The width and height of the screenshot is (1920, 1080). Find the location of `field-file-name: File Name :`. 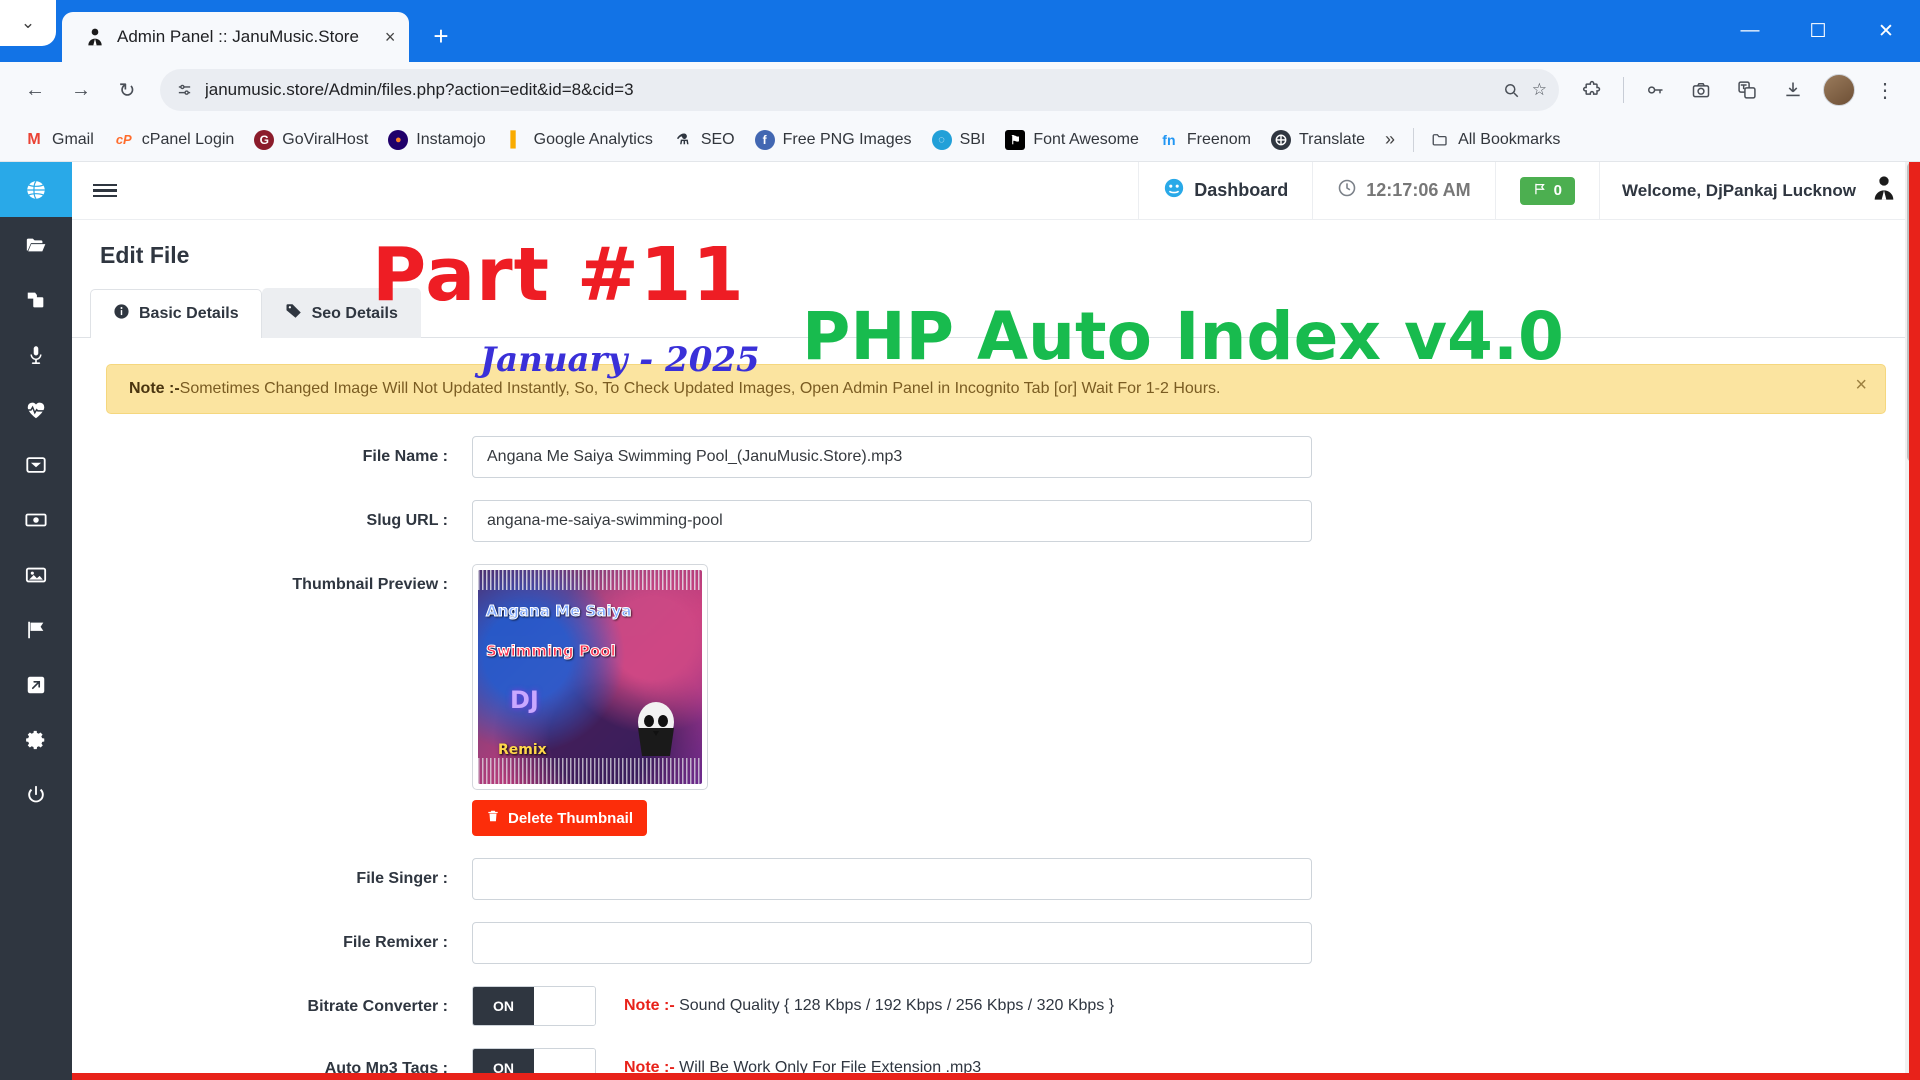

field-file-name: File Name : is located at coordinates (996, 457).